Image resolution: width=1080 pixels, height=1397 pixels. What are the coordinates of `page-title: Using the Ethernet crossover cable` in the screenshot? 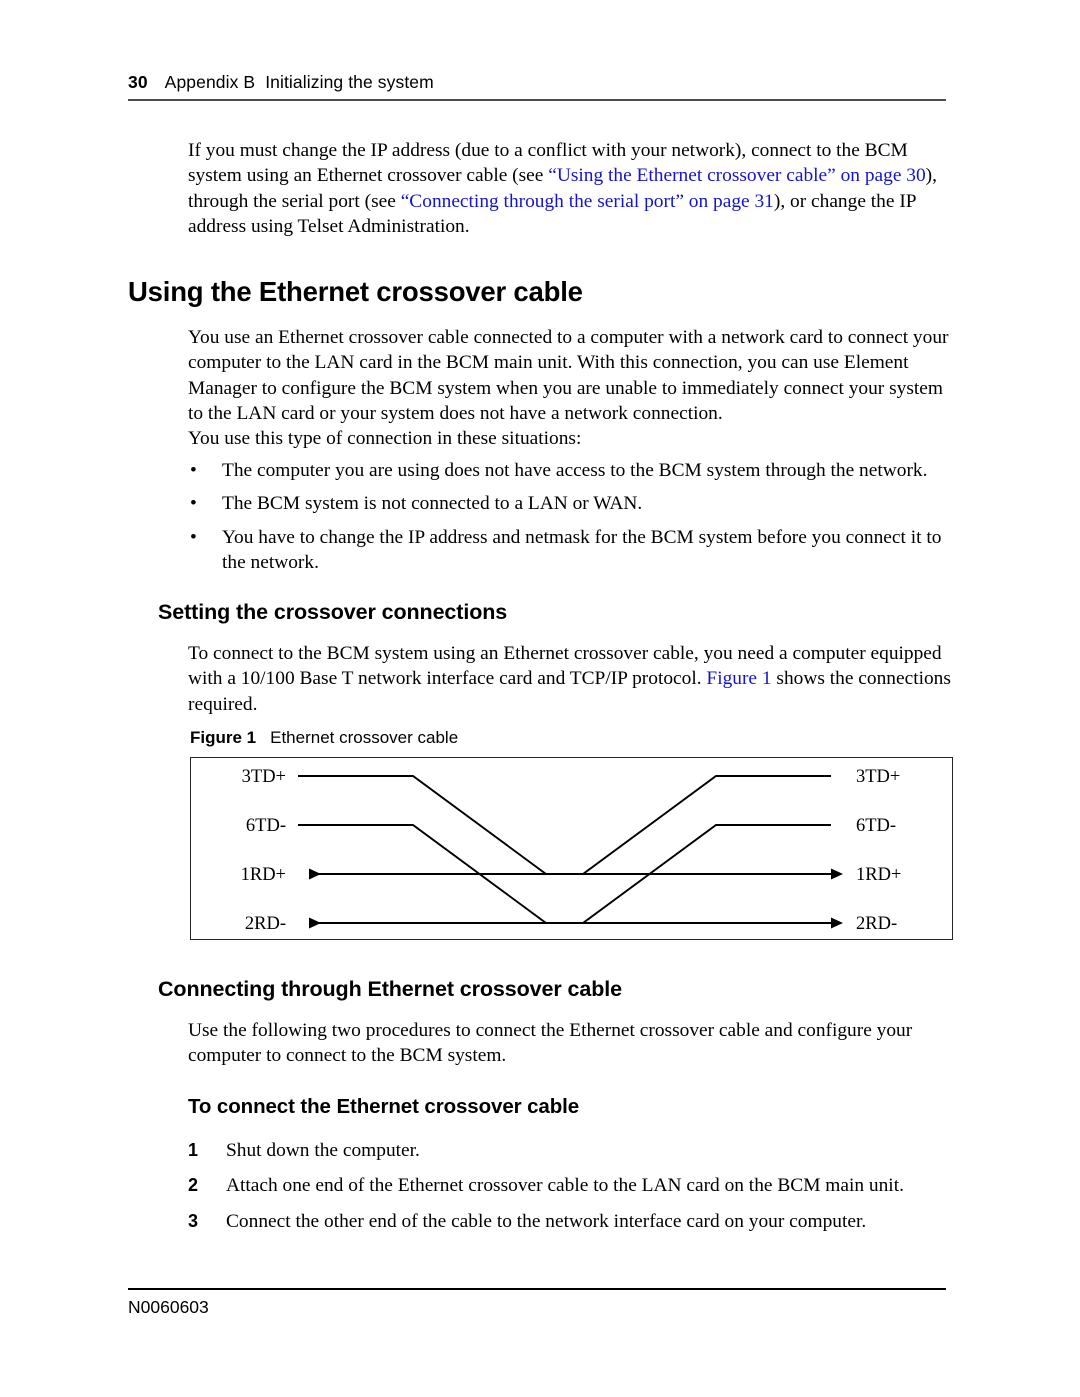 It's located at (355, 291).